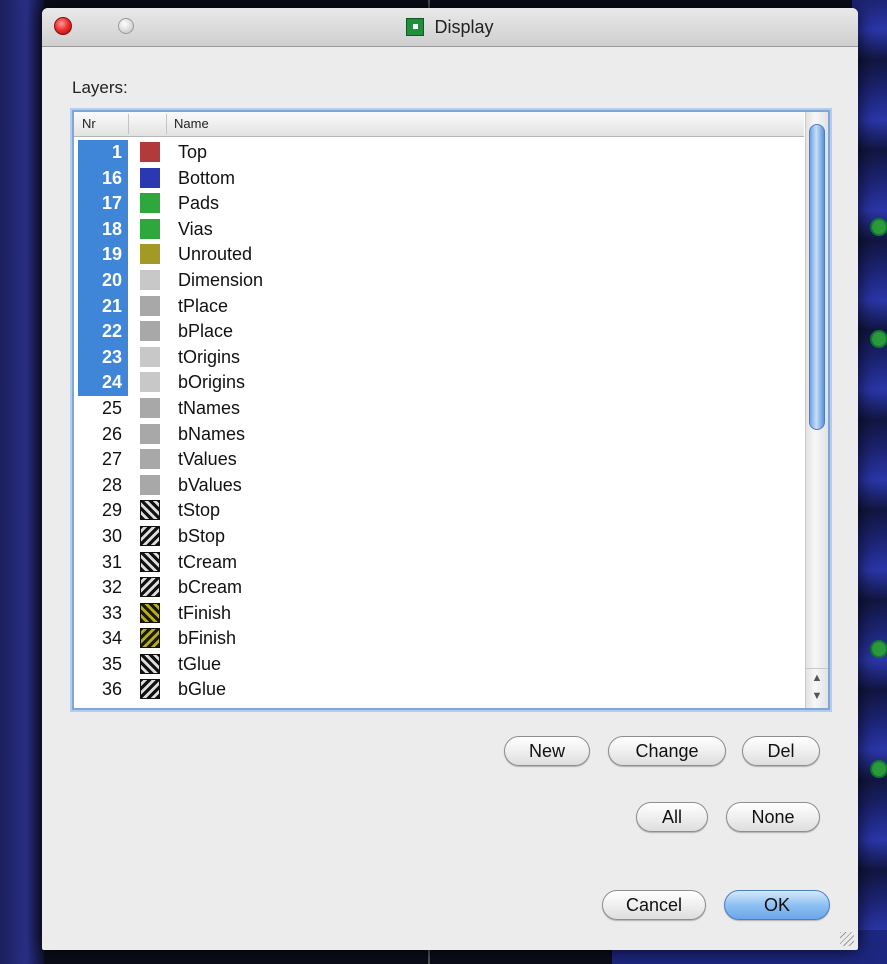 The width and height of the screenshot is (887, 964). I want to click on layer-row: 21 tPlace, so click(439, 306).